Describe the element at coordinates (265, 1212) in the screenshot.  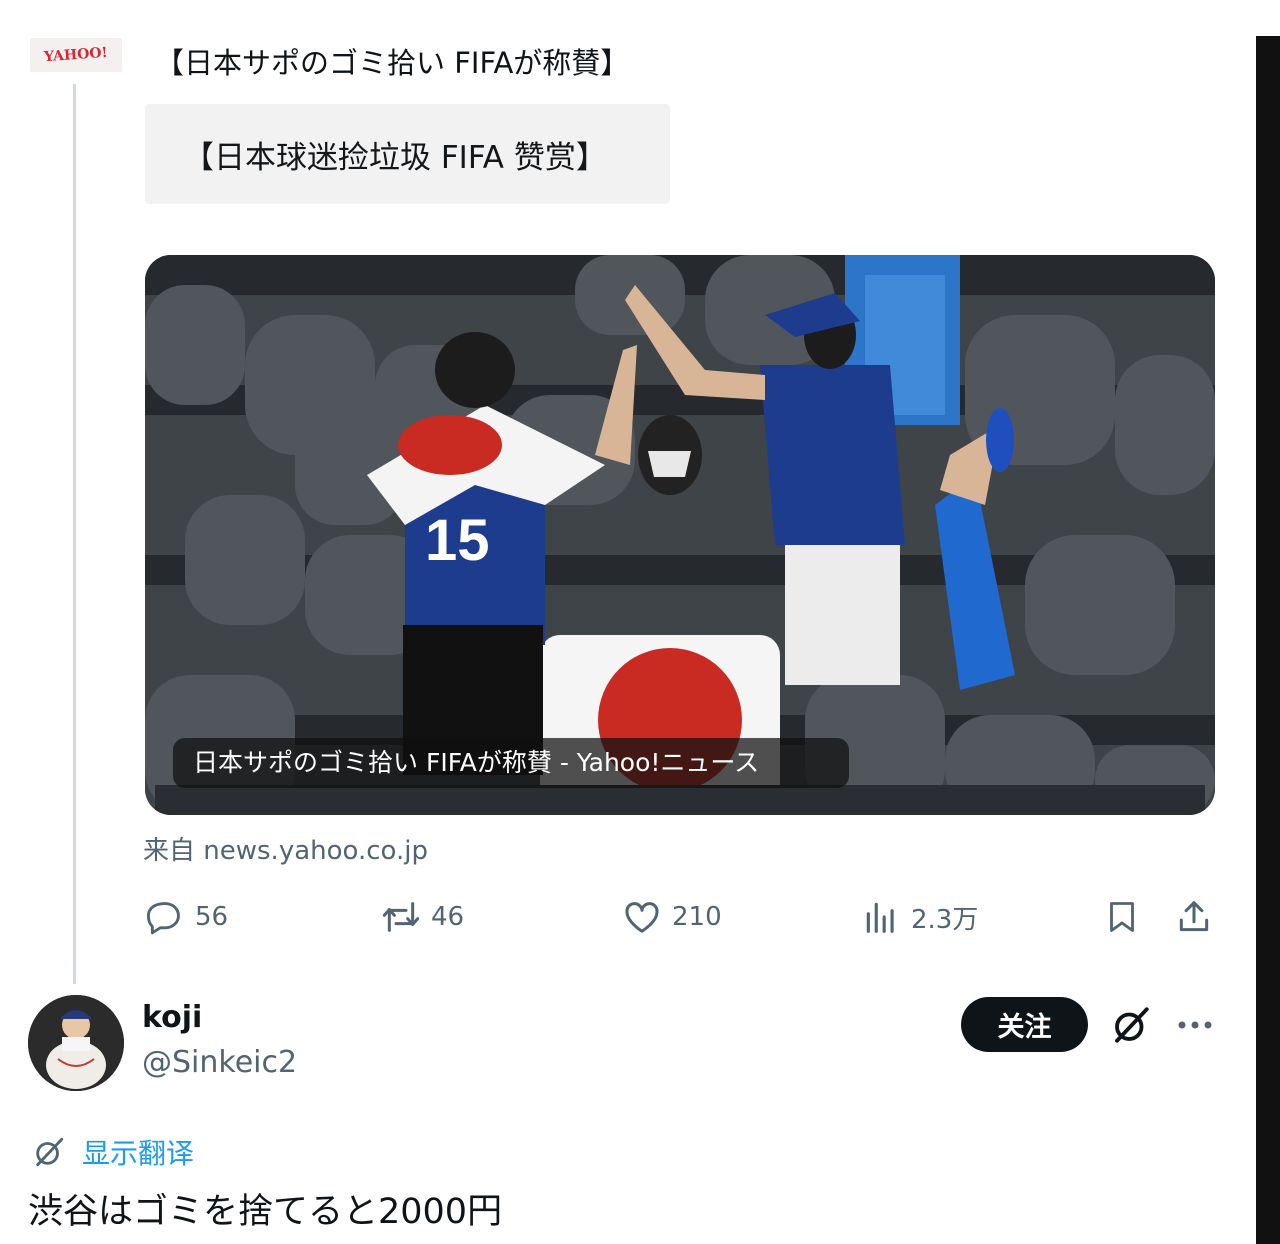
I see `reply-text: 渋谷はゴミを捨てると2000円` at that location.